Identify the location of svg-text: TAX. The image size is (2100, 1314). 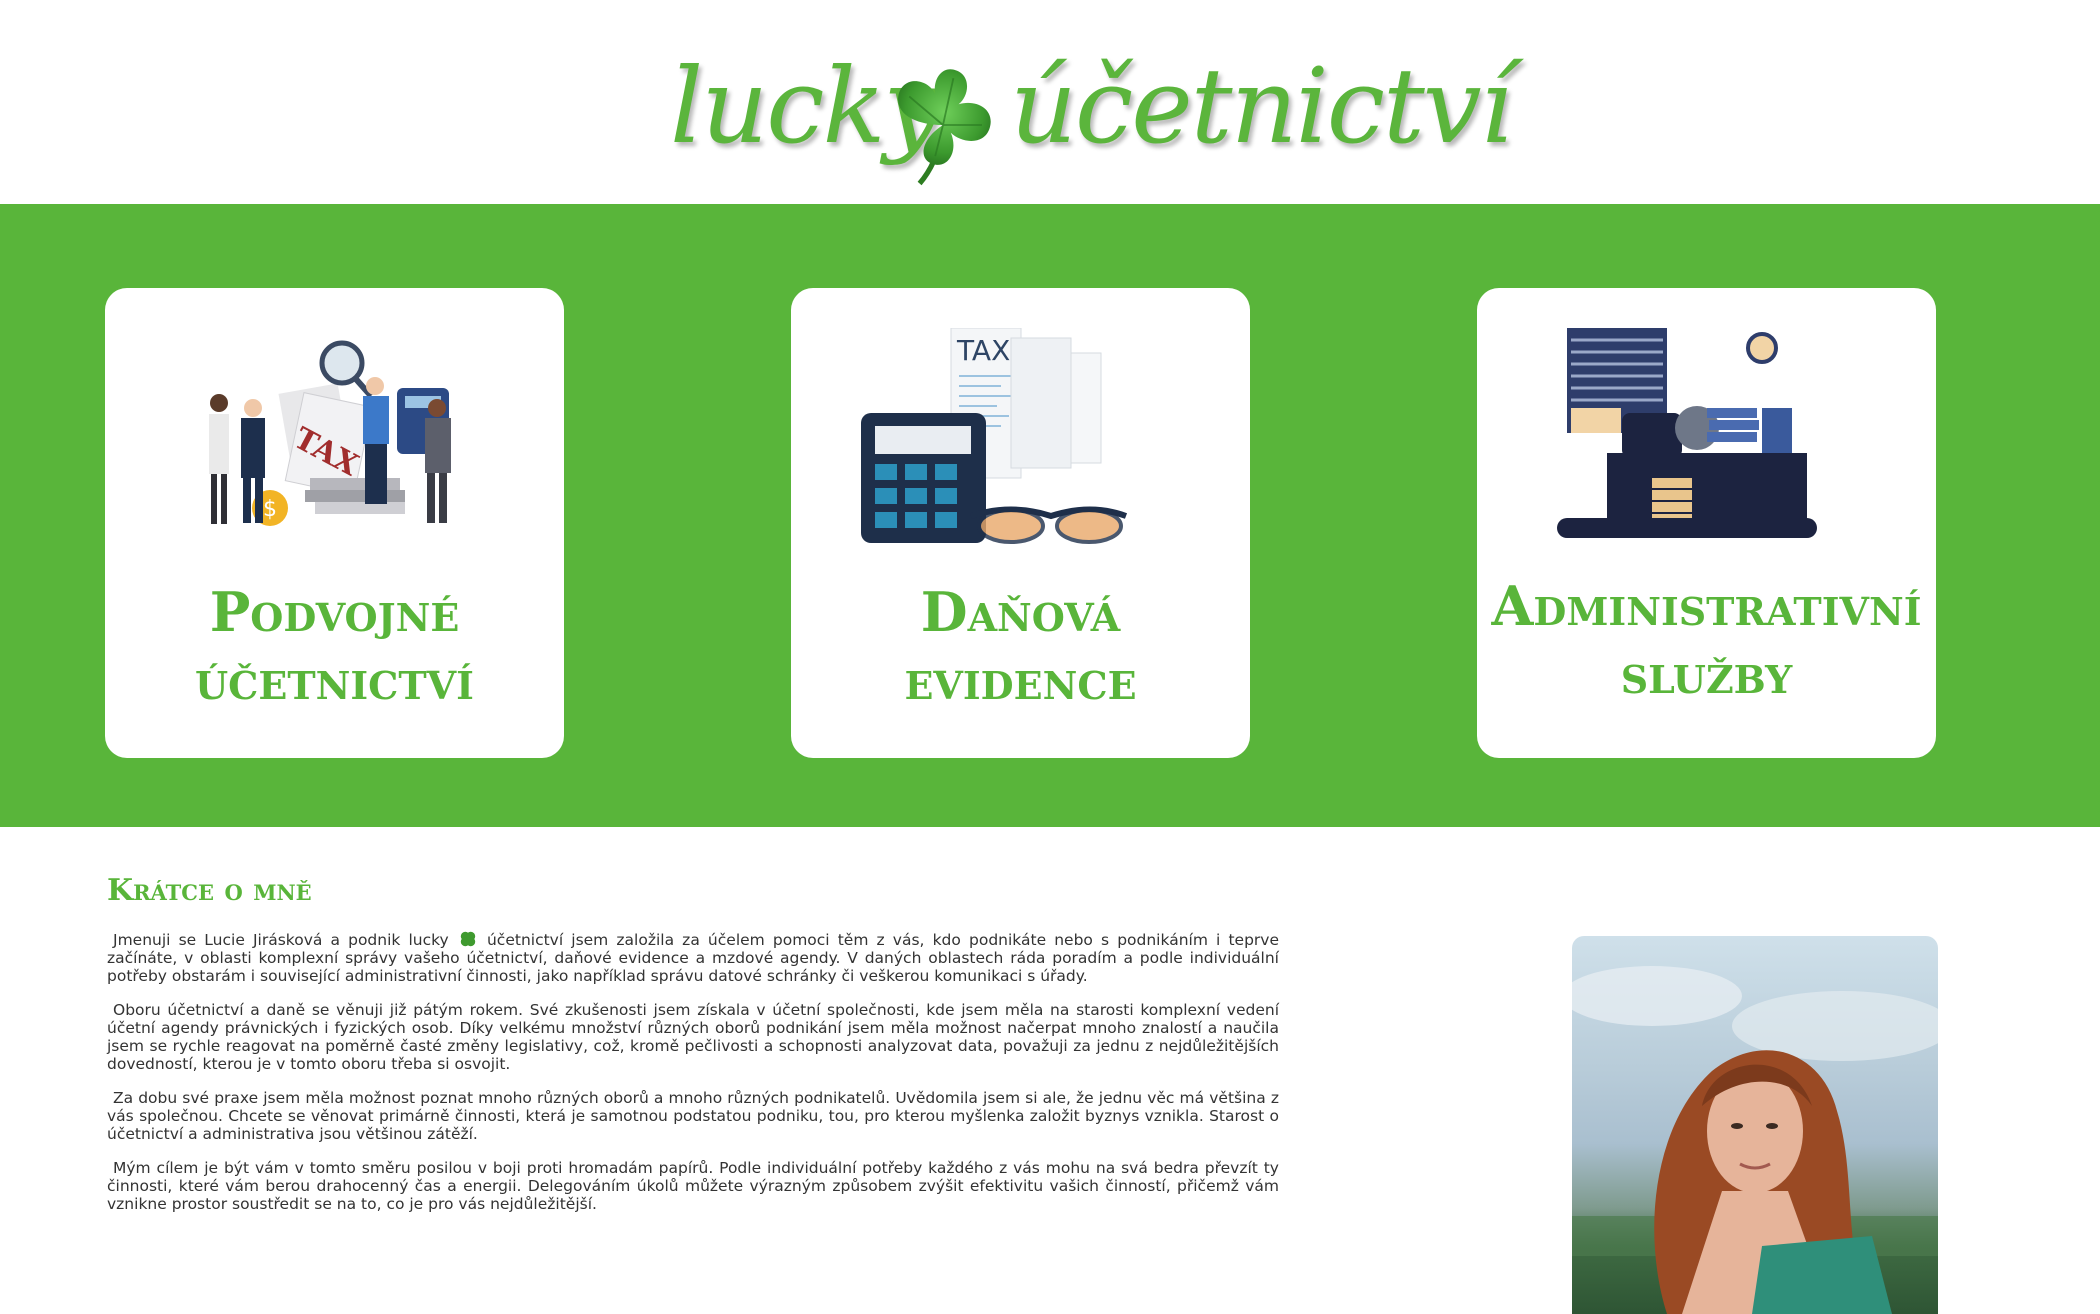
(983, 350).